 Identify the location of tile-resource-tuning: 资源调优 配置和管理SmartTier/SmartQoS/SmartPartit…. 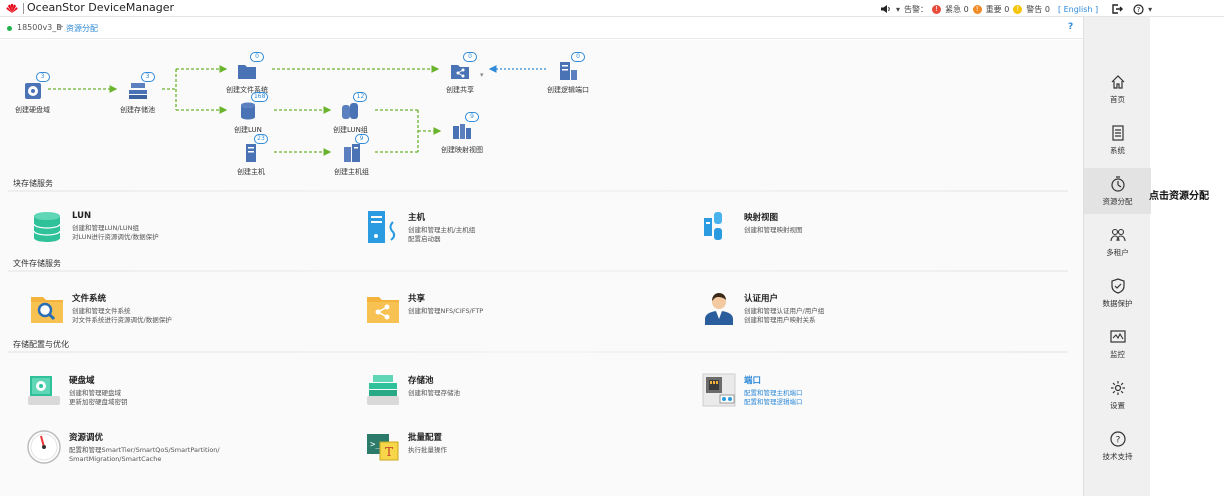
(123, 447).